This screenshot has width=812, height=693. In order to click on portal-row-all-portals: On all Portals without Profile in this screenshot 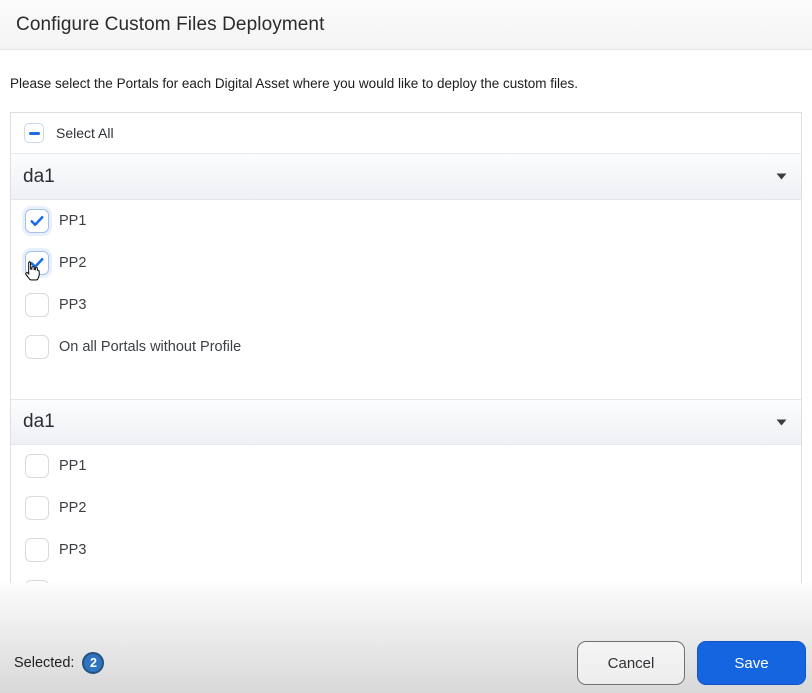, I will do `click(406, 347)`.